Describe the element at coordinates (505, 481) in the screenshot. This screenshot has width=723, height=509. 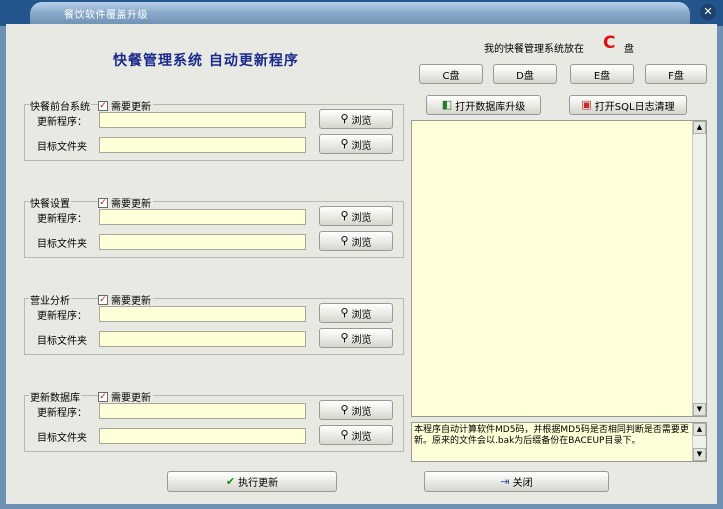
I see `exit-icon: ⇥` at that location.